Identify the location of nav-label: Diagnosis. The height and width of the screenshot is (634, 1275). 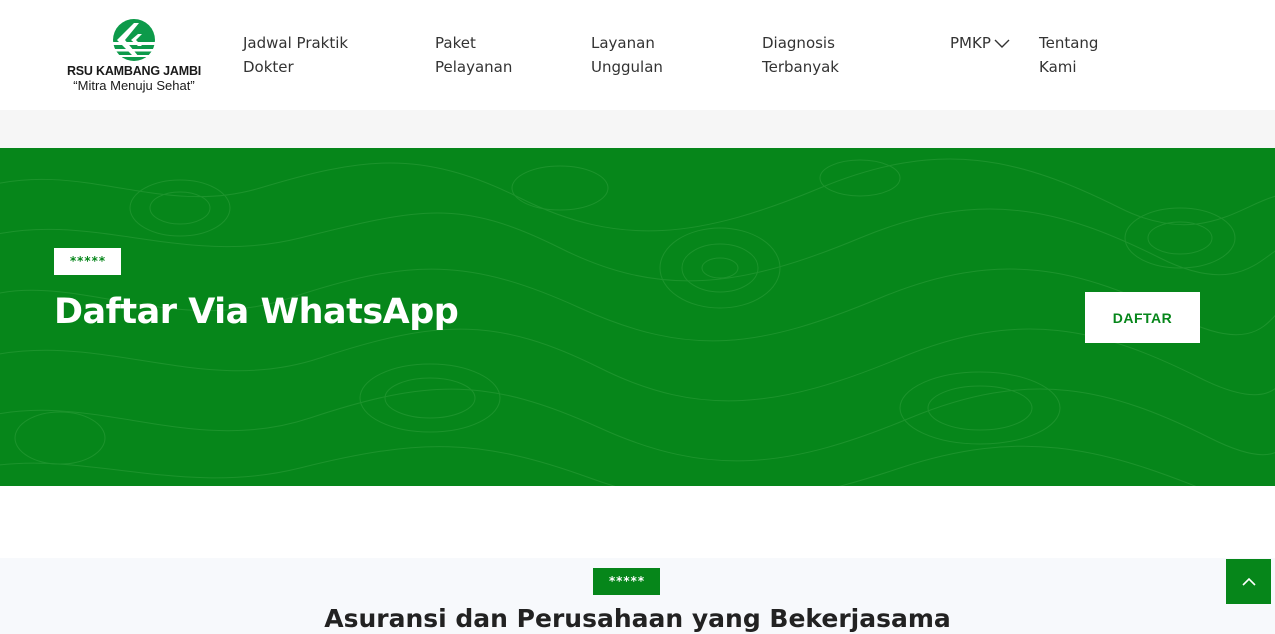
(798, 43).